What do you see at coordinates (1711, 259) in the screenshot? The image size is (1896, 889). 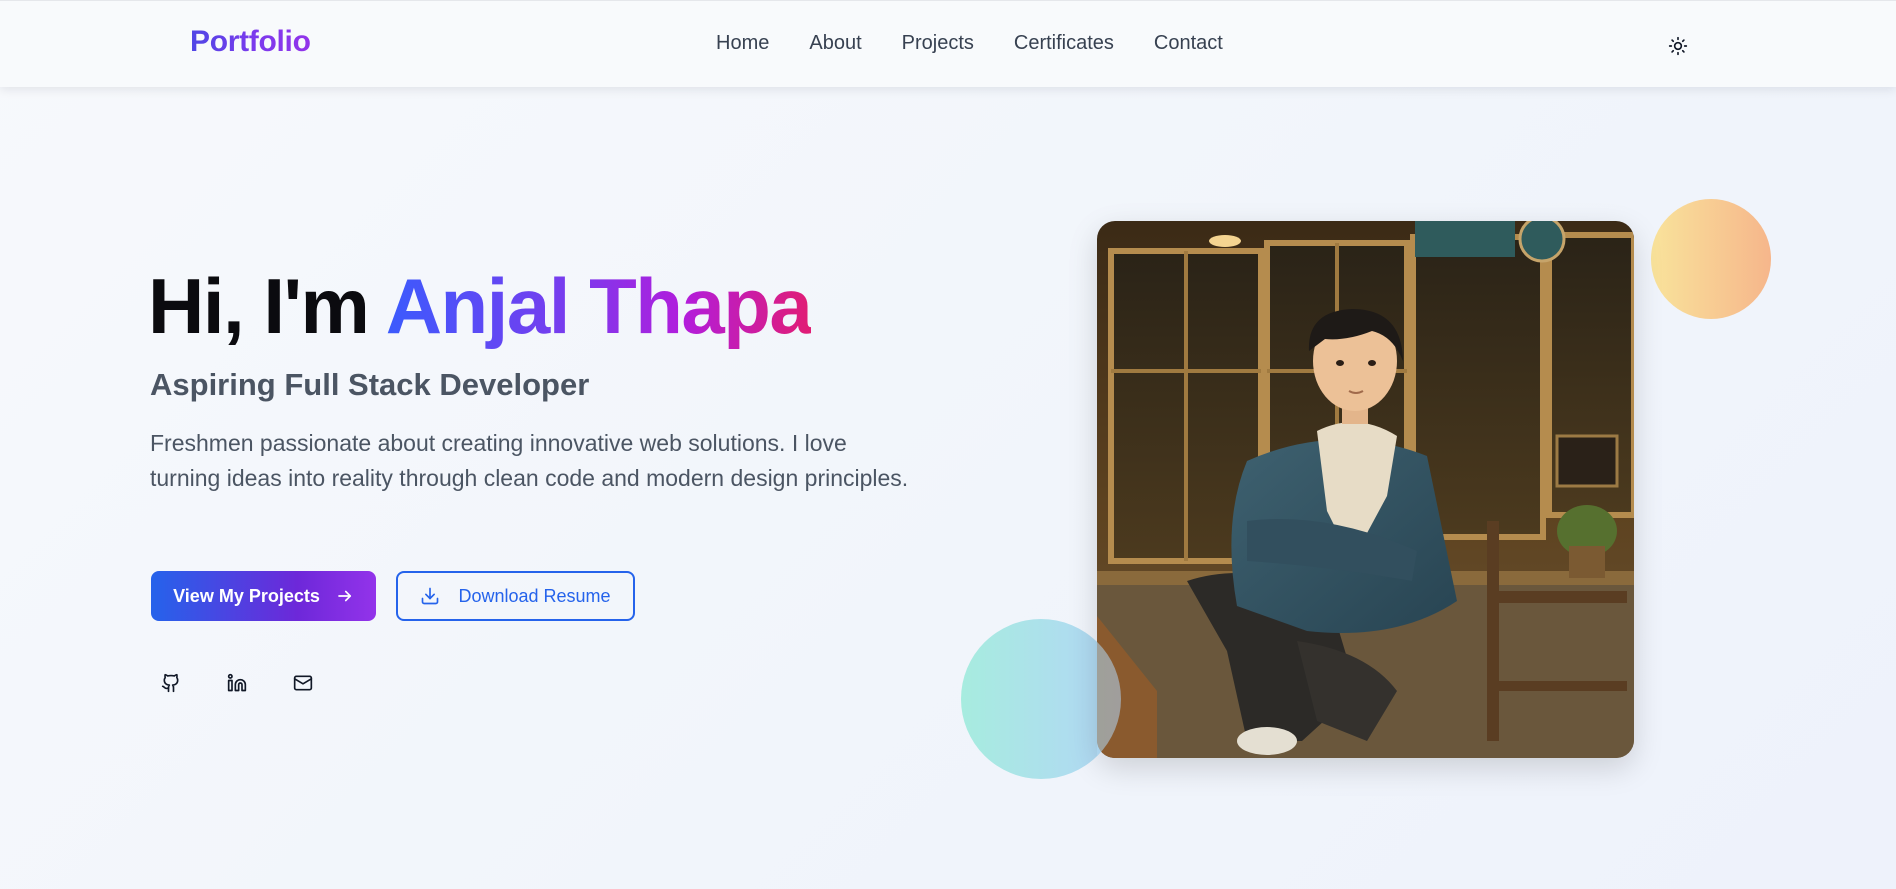 I see `decorative-circle-orange` at bounding box center [1711, 259].